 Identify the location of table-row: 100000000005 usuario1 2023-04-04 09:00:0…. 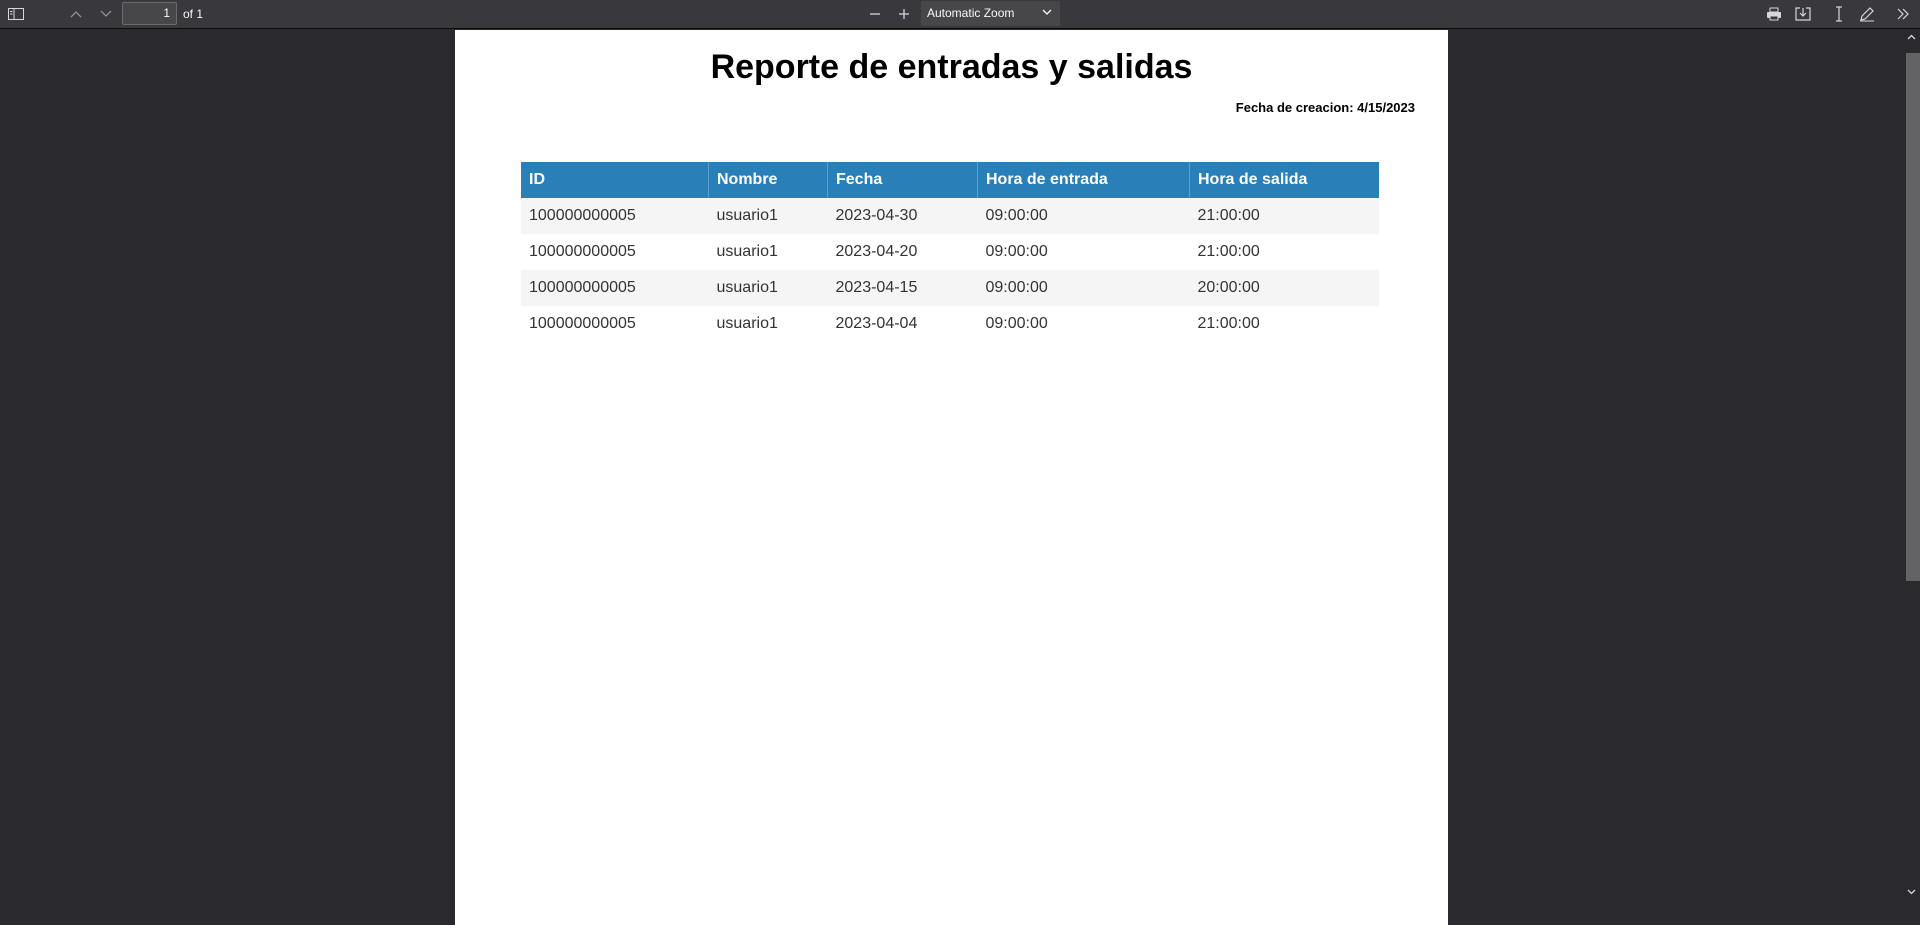
(950, 324).